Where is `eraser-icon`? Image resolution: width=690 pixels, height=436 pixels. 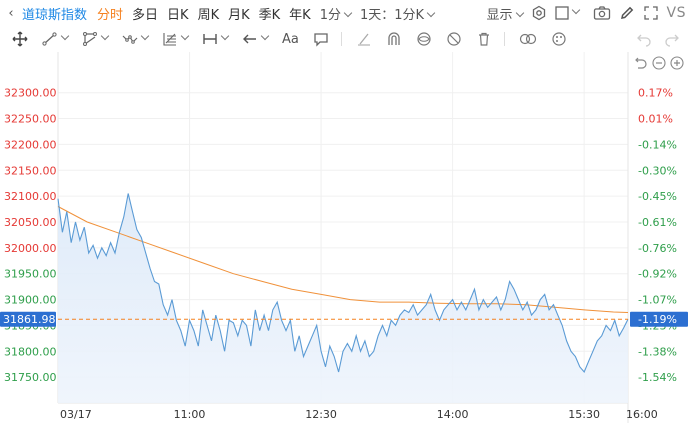 eraser-icon is located at coordinates (363, 39).